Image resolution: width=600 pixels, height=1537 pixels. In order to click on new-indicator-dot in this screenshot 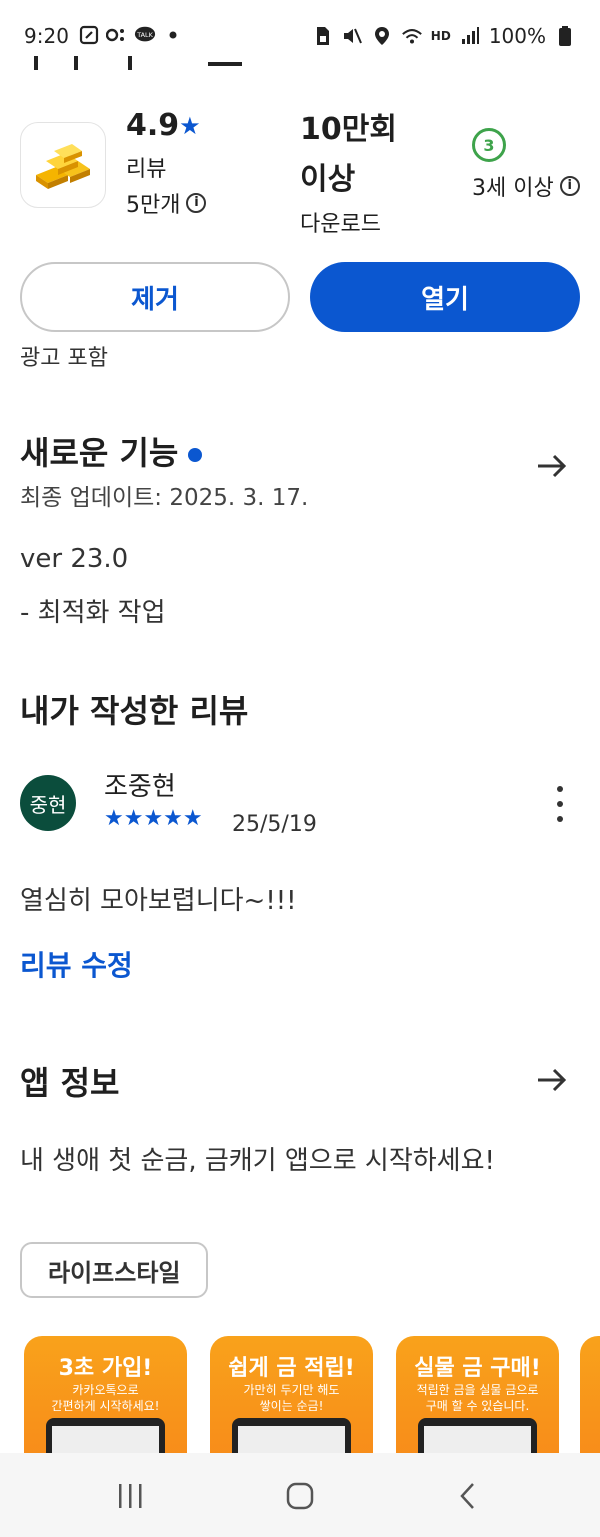, I will do `click(195, 455)`.